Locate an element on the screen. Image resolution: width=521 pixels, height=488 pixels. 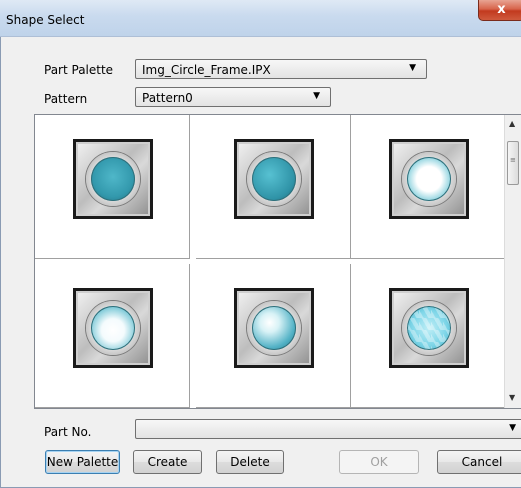
scrollbar-thumb: ≡ is located at coordinates (513, 163).